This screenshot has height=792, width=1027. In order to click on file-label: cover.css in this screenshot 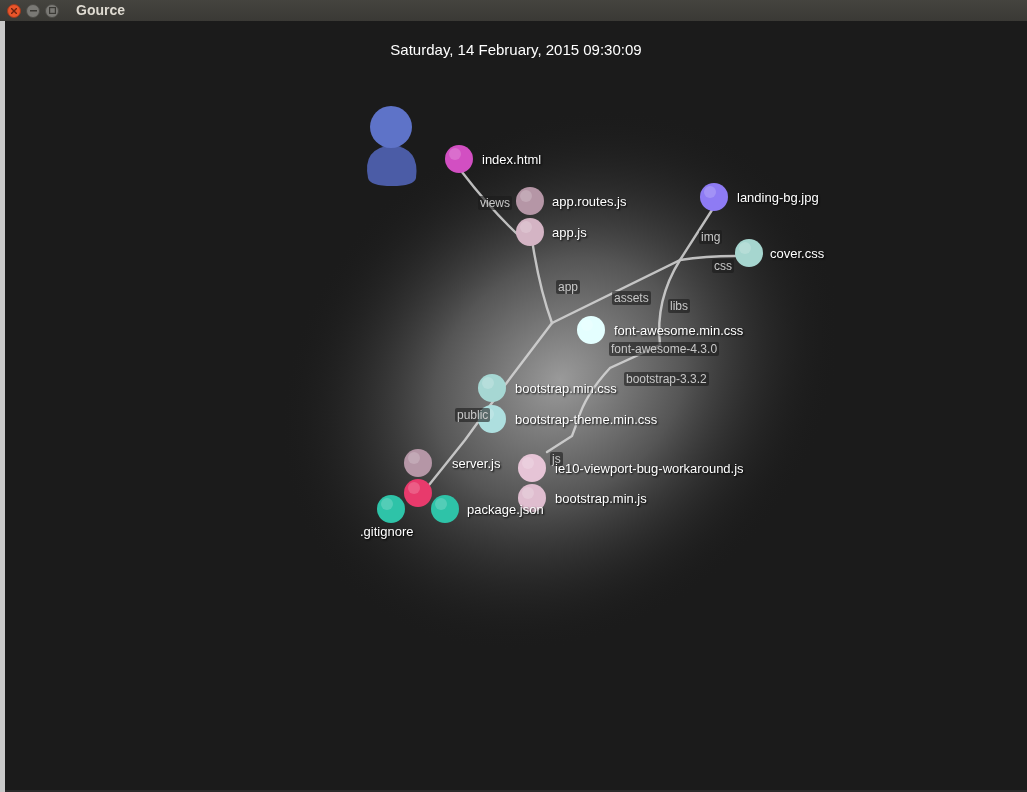, I will do `click(797, 253)`.